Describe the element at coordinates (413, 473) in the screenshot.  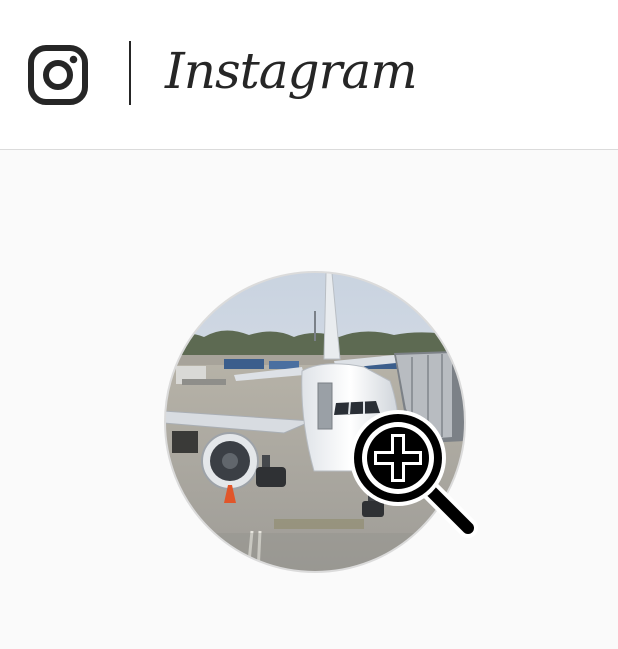
I see `zoom-in-magnifier-icon` at that location.